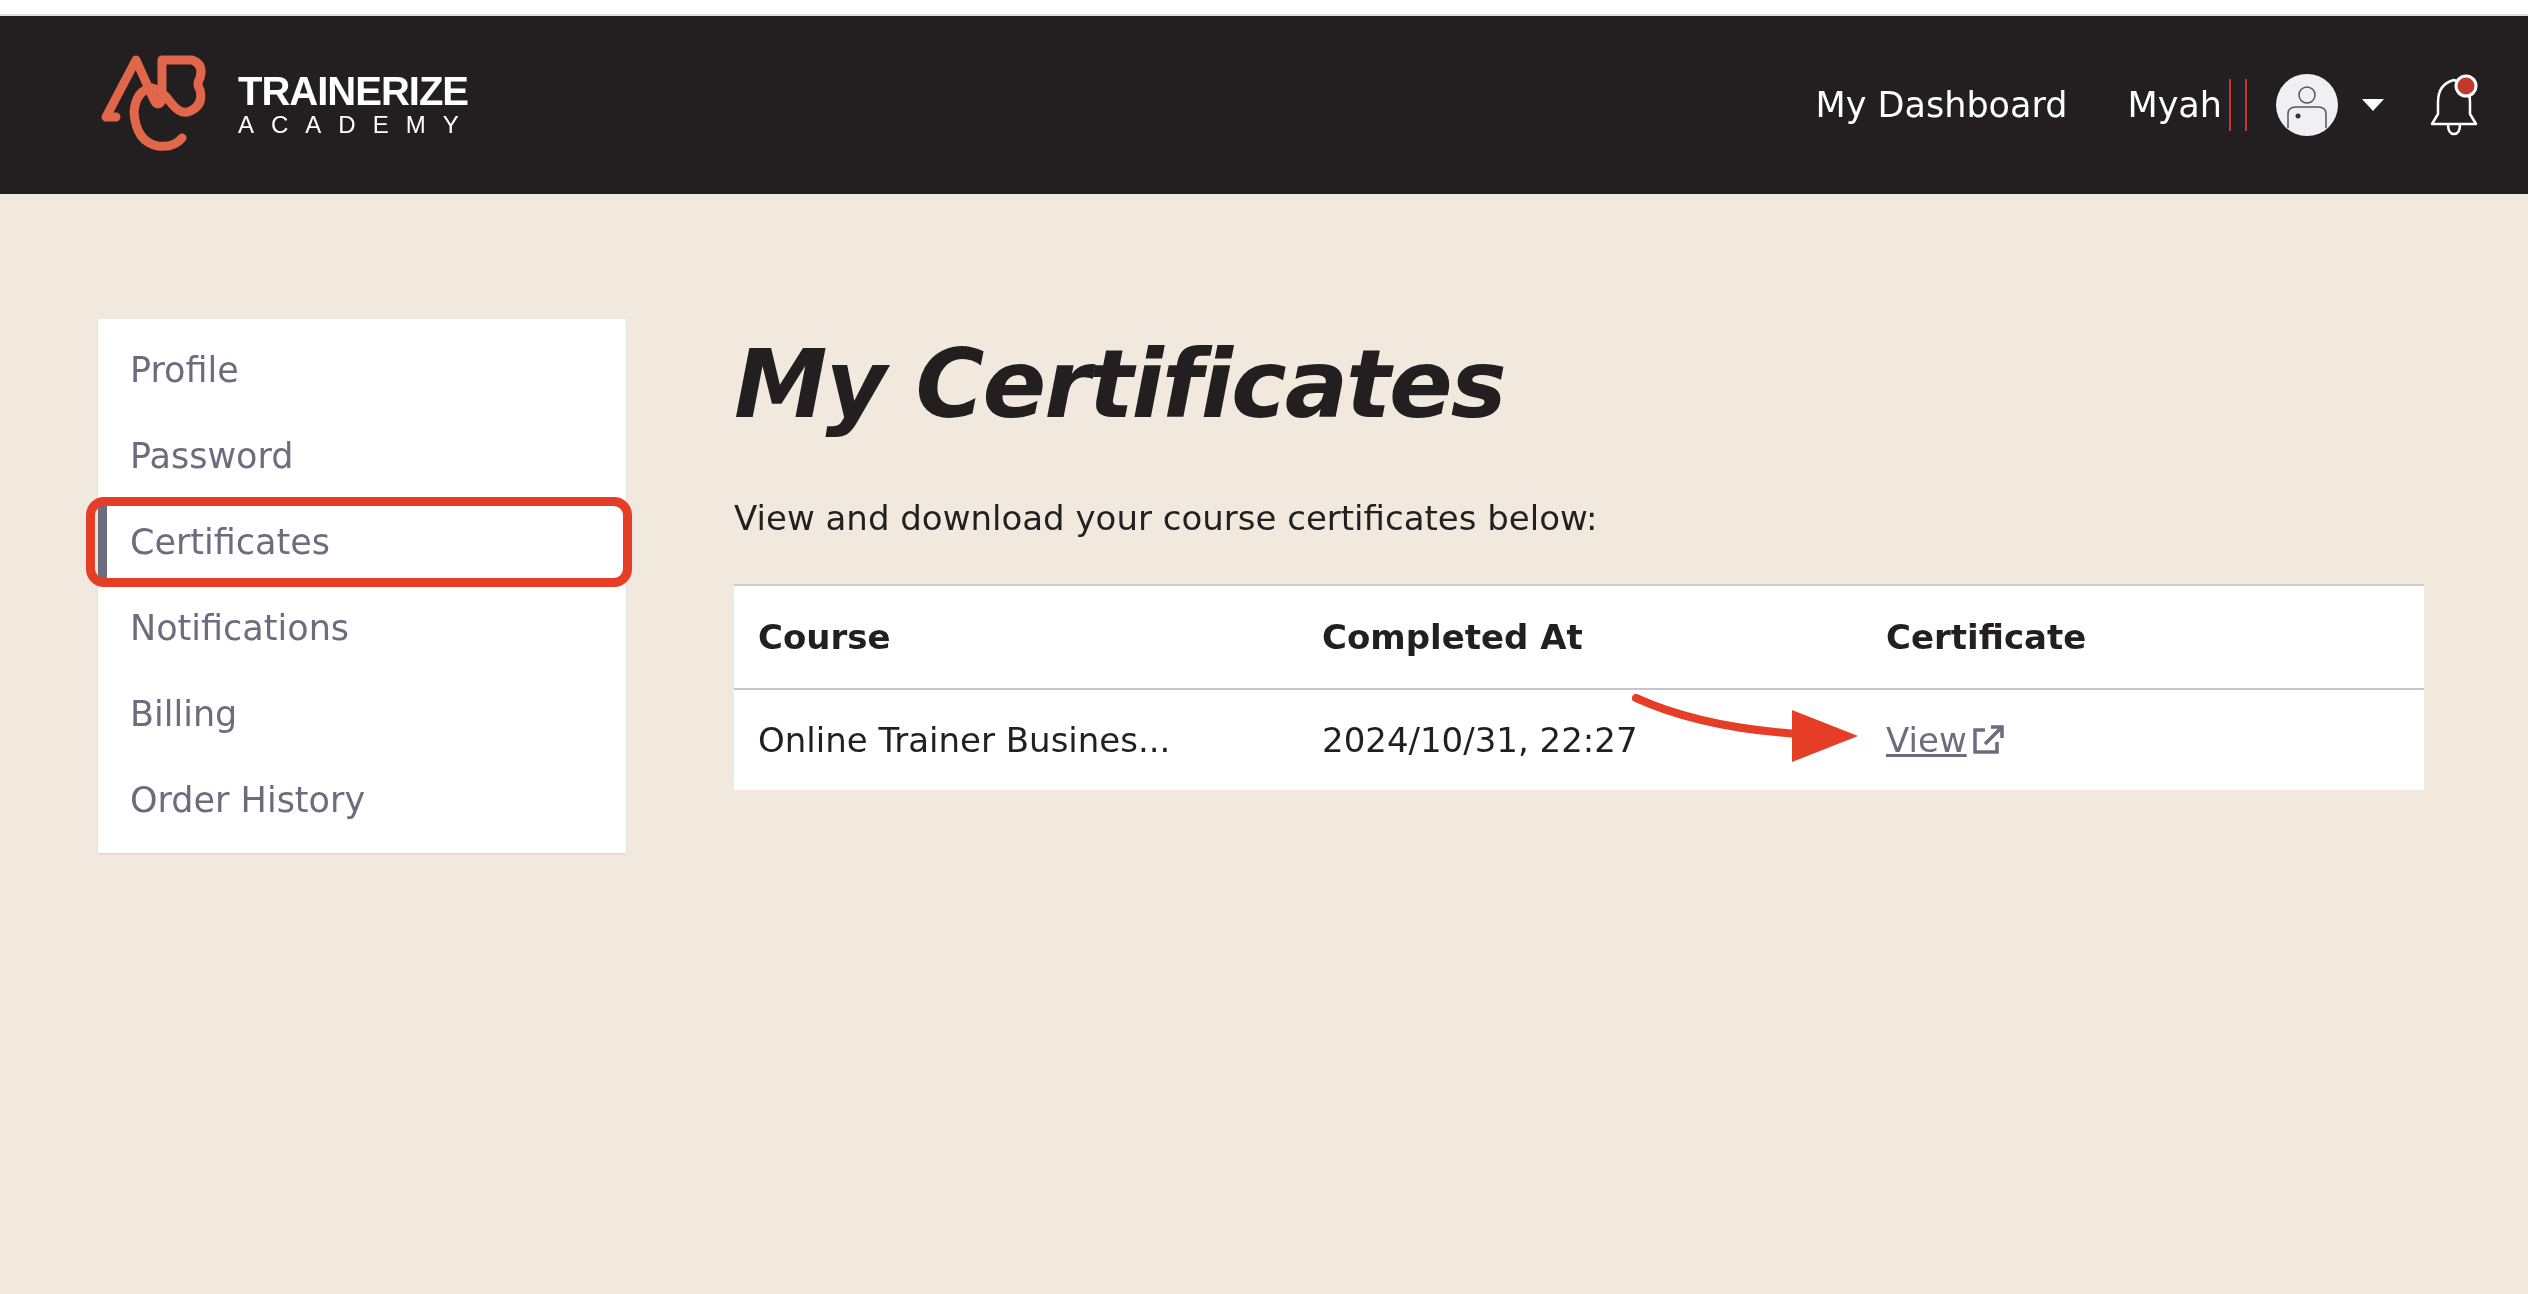  What do you see at coordinates (362, 542) in the screenshot?
I see `sidebar-item: Certificates` at bounding box center [362, 542].